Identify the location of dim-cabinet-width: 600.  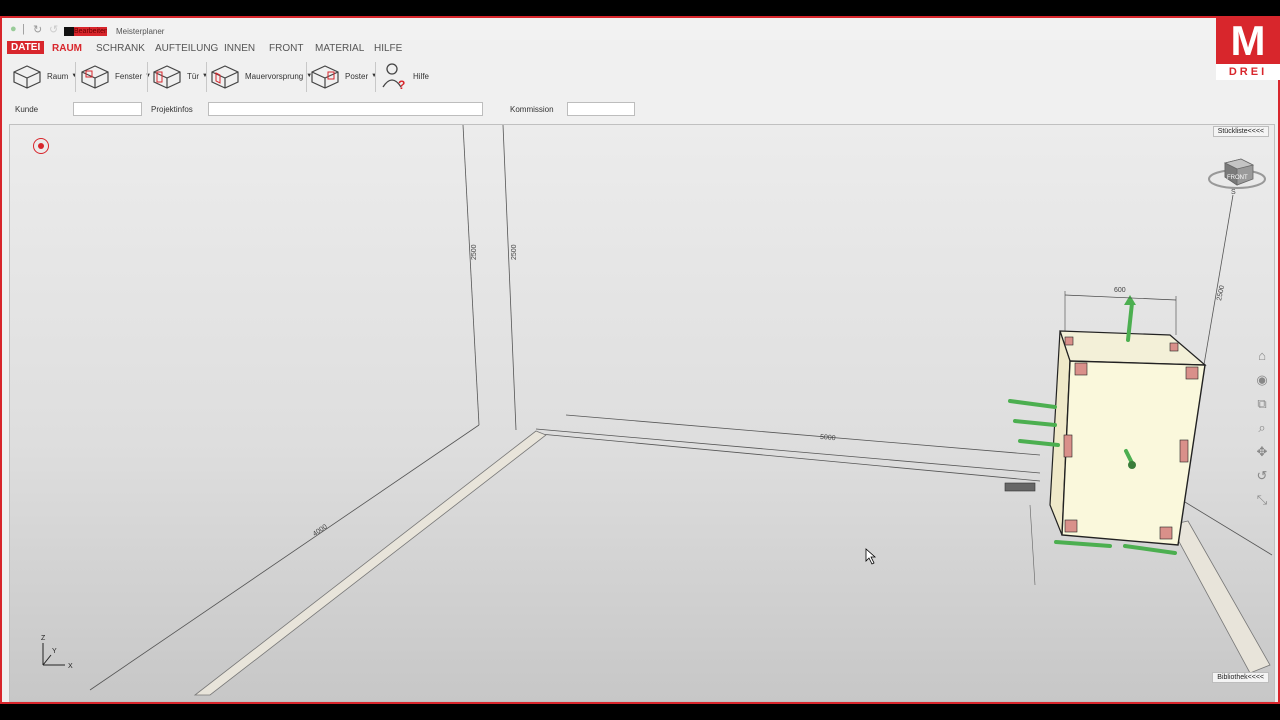
(1120, 290).